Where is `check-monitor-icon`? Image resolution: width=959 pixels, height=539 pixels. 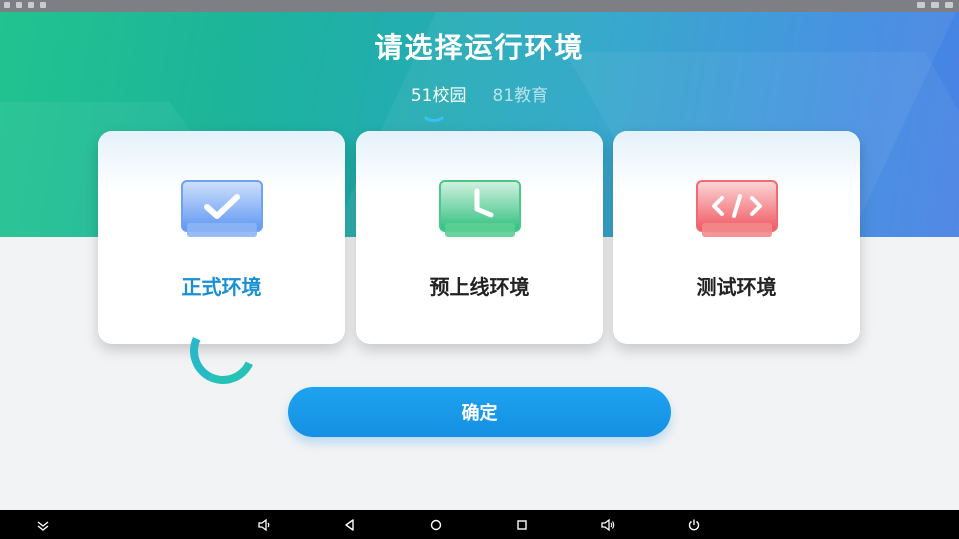 check-monitor-icon is located at coordinates (222, 208).